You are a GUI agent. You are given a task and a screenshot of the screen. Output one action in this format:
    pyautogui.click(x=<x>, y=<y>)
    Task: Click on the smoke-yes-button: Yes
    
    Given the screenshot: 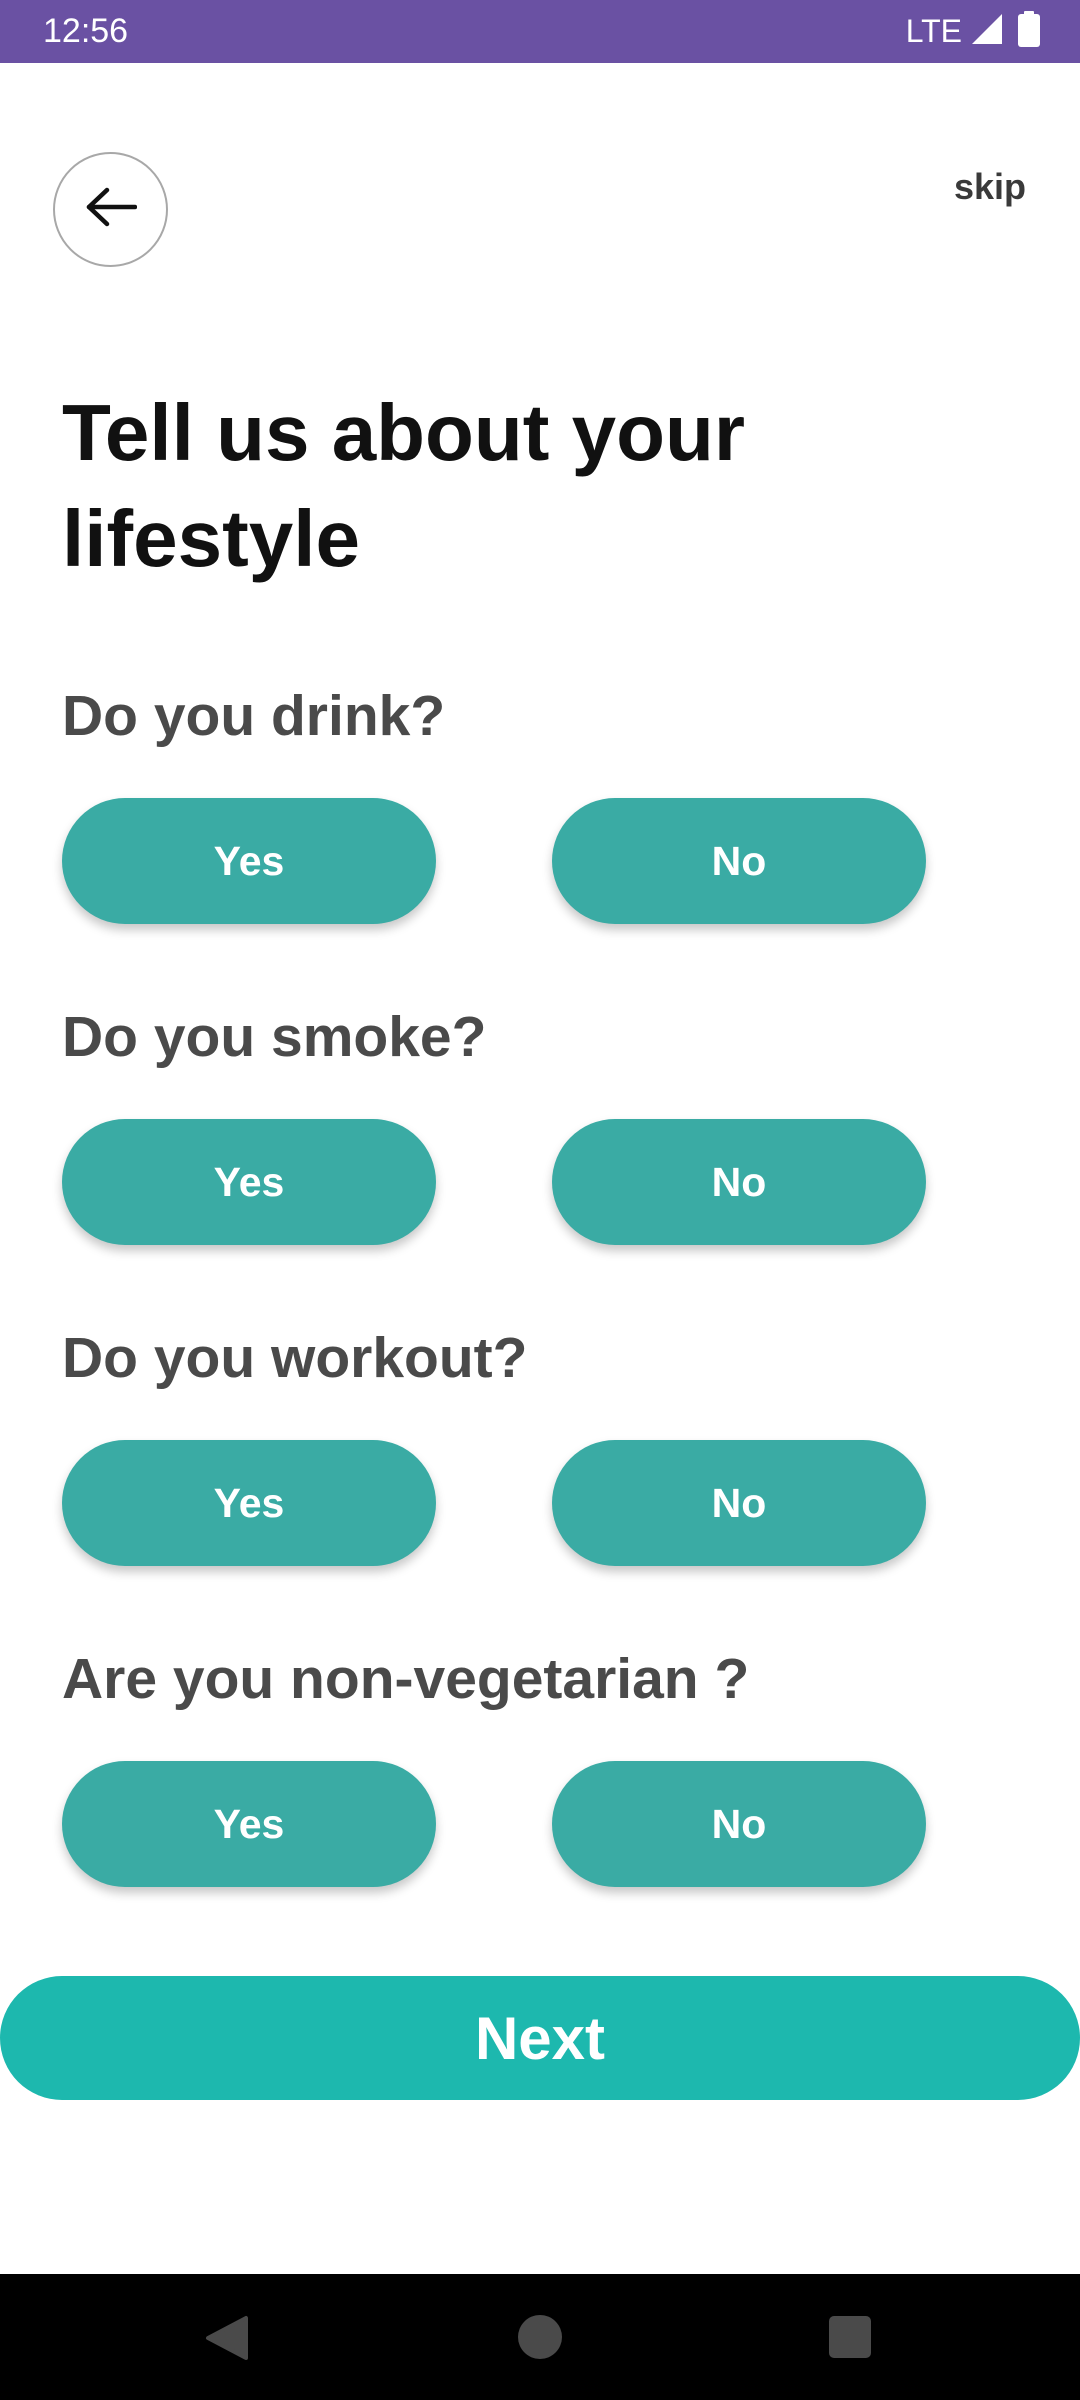 What is the action you would take?
    pyautogui.click(x=249, y=1182)
    